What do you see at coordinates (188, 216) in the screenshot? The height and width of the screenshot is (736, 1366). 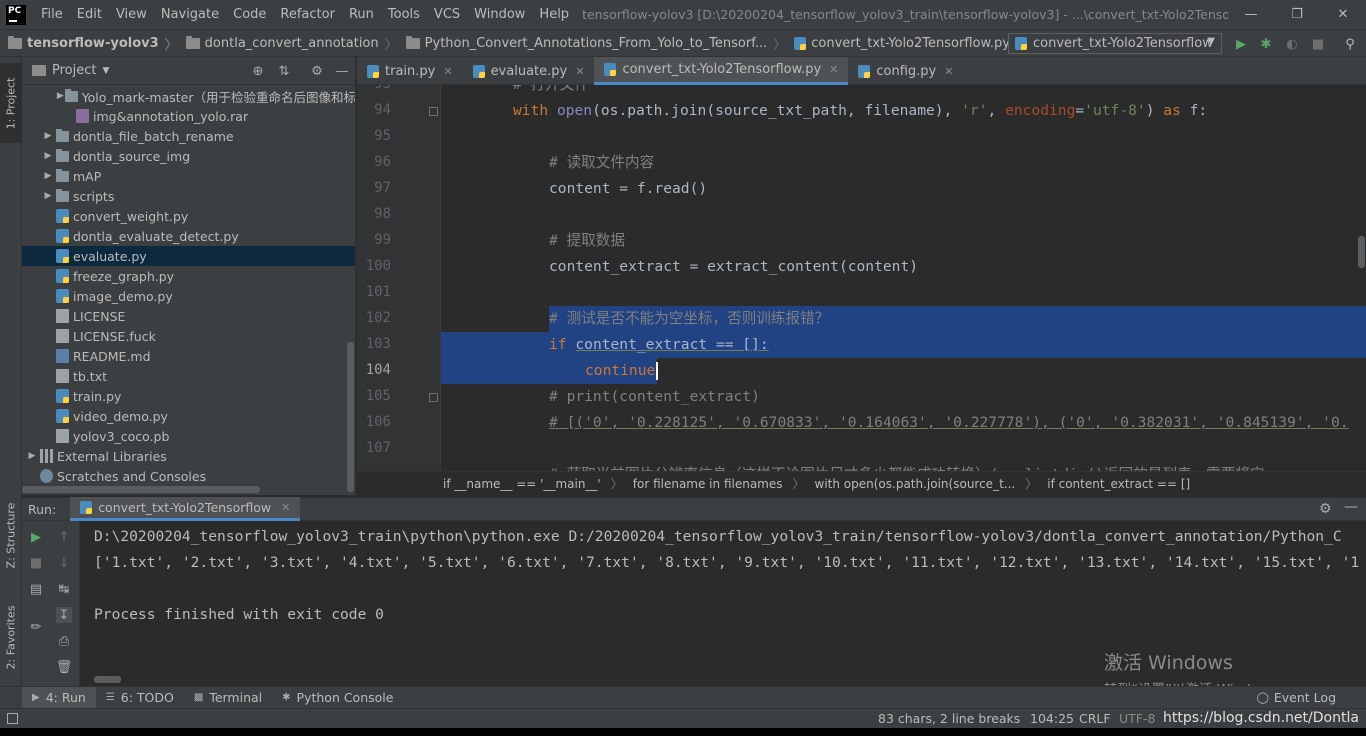 I see `tree-item: convert_weight.py` at bounding box center [188, 216].